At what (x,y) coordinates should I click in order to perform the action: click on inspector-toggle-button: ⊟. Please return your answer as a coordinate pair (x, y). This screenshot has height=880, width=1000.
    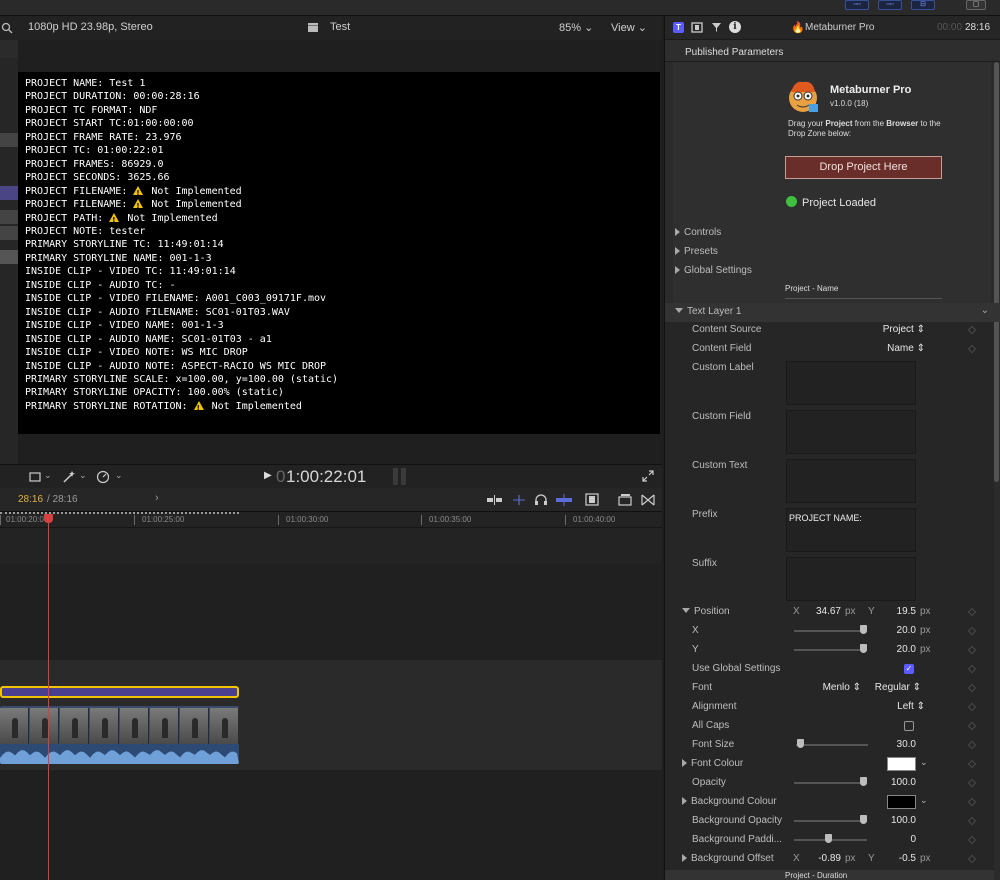
    Looking at the image, I should click on (923, 5).